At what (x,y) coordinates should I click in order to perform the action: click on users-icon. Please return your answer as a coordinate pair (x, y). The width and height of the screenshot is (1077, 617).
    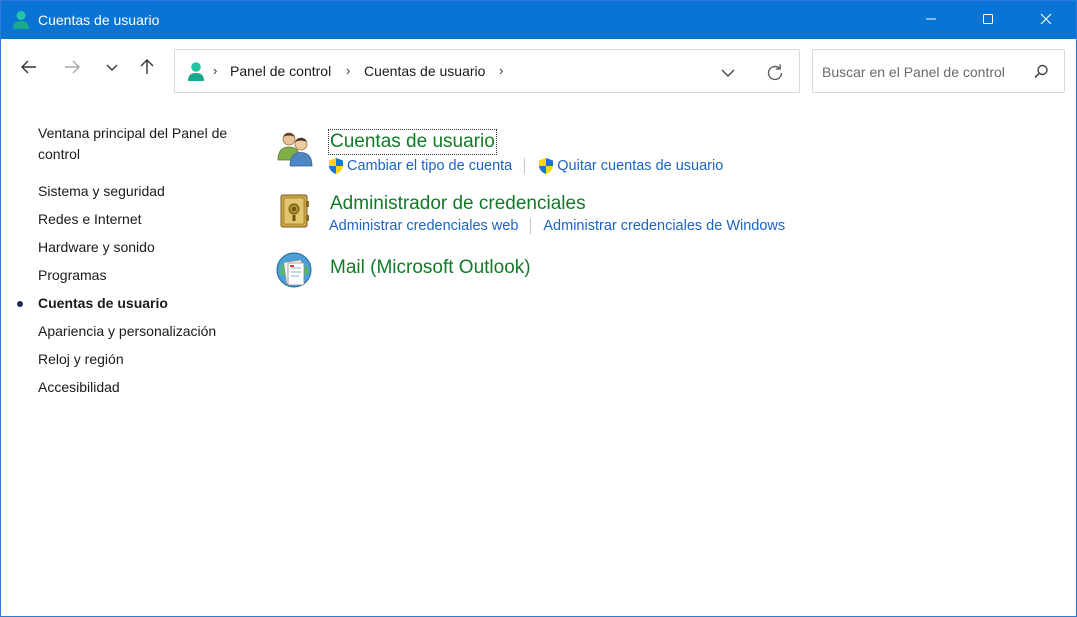
    Looking at the image, I should click on (295, 148).